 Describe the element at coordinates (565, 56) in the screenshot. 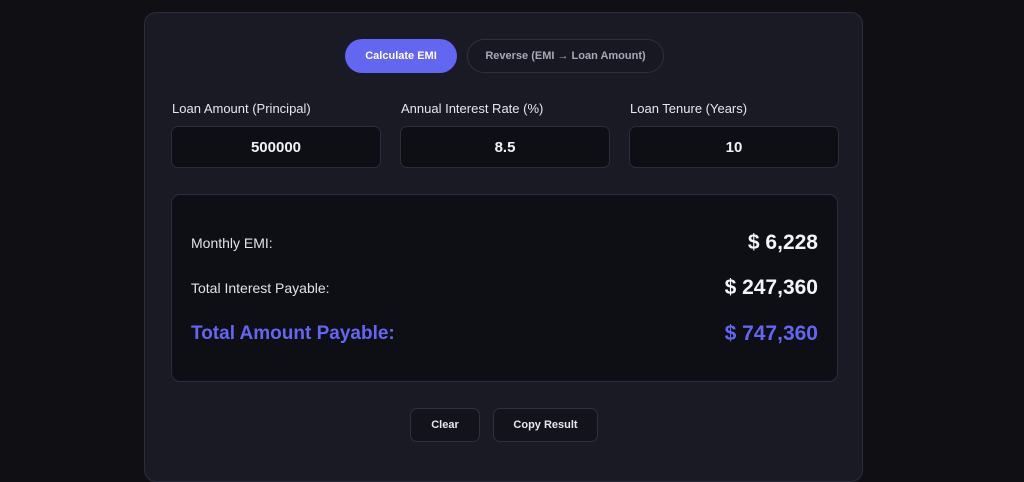

I see `reverse-emi-tab: Reverse (EMI → Loan Amount)` at that location.